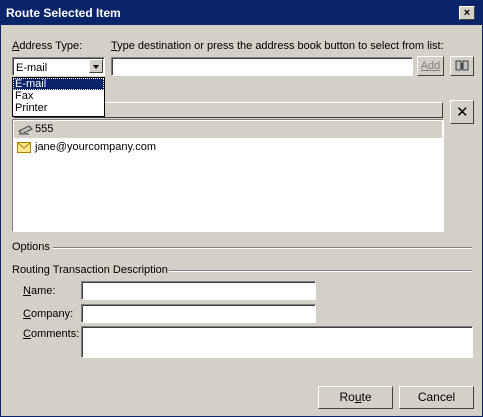  What do you see at coordinates (262, 66) in the screenshot?
I see `destination-input` at bounding box center [262, 66].